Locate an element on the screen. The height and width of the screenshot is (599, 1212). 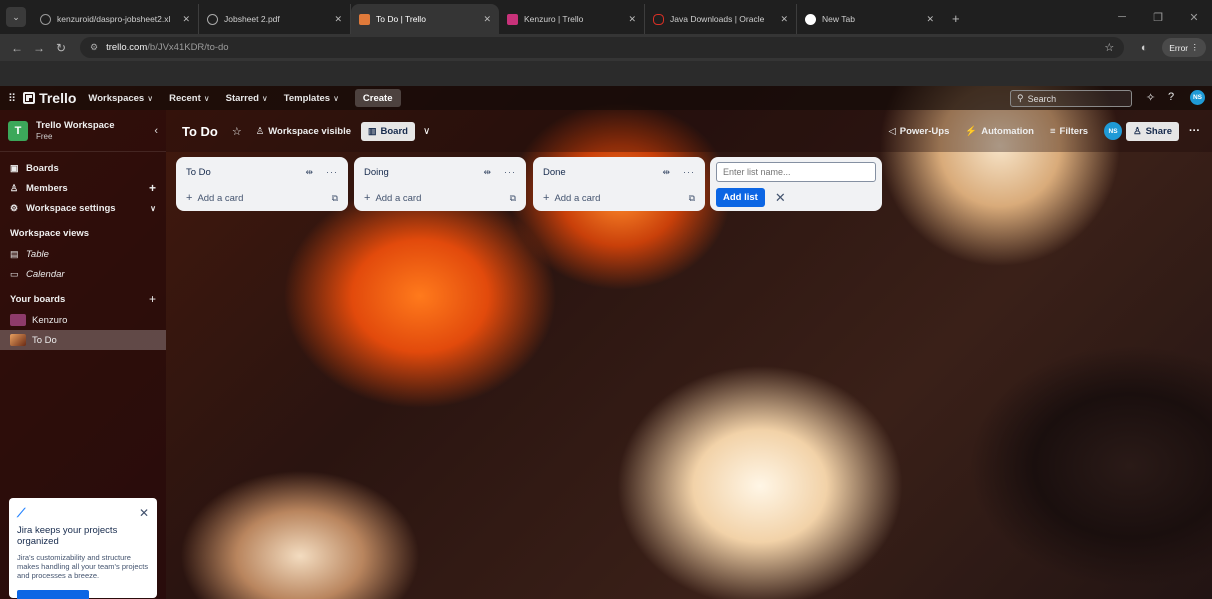
power-ups-button: ◁ Power-Ups is located at coordinates (918, 131).